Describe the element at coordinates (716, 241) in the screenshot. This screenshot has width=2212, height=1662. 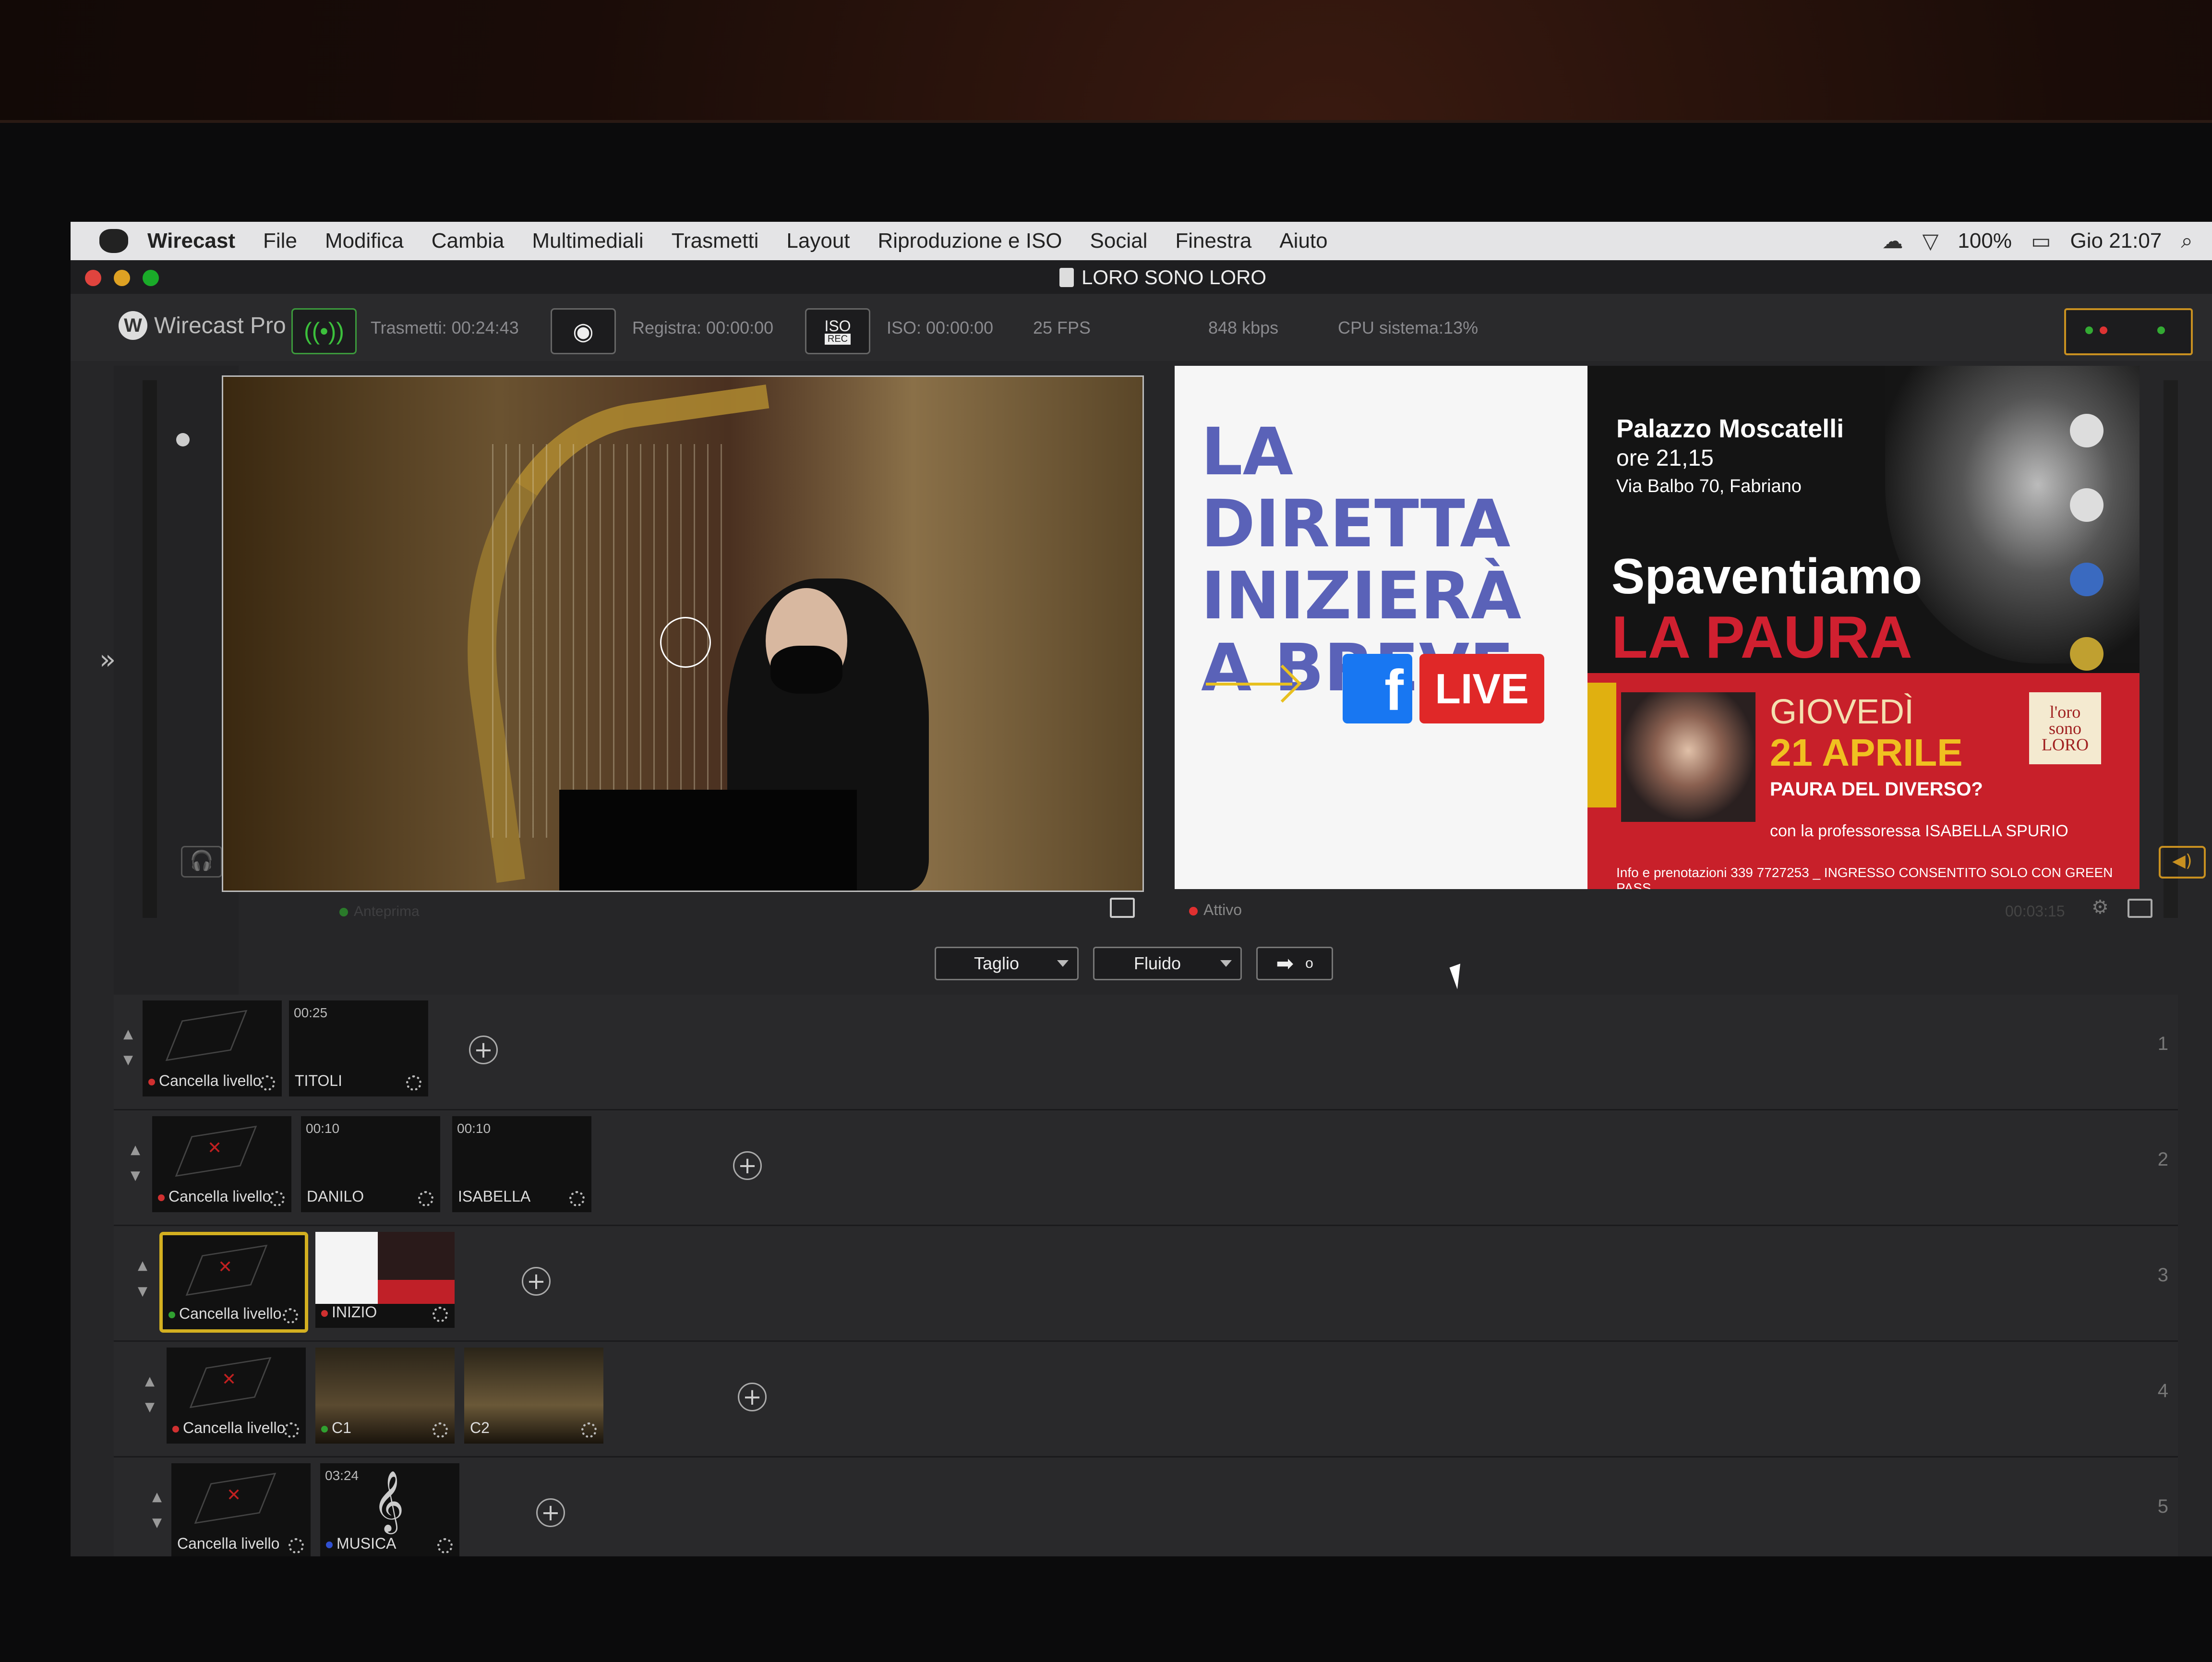
I see `menu-trasmetti: Trasmetti` at that location.